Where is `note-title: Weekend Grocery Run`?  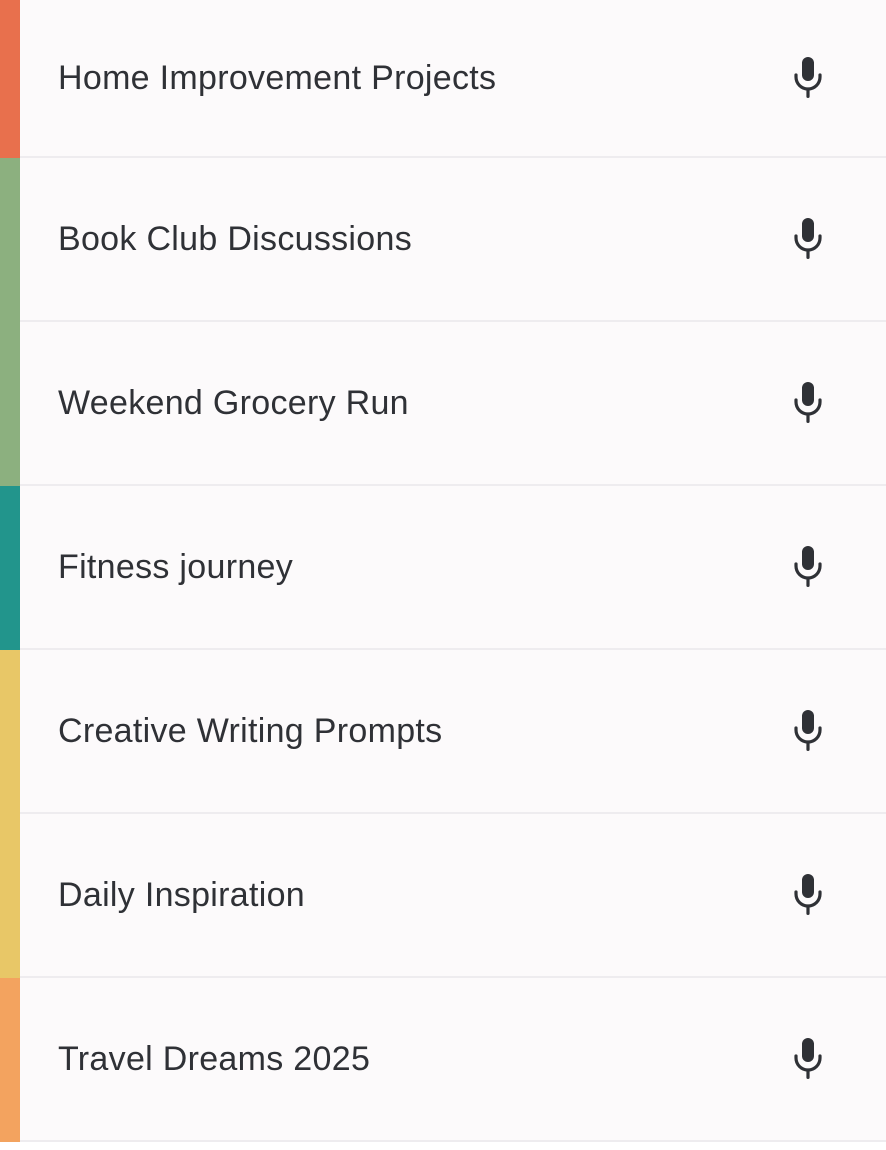
note-title: Weekend Grocery Run is located at coordinates (233, 402).